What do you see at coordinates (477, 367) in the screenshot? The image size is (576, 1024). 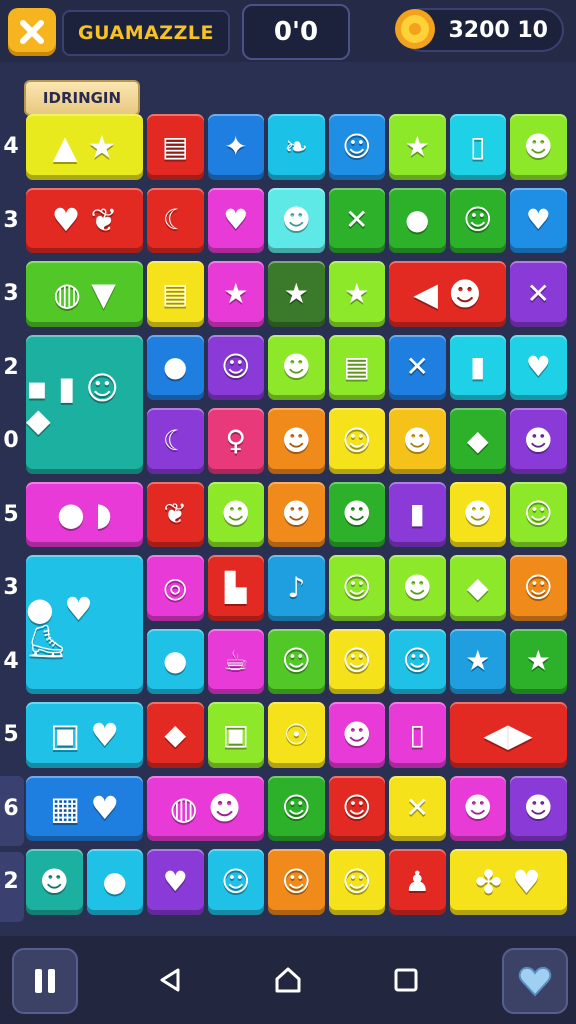 I see `tile-battery: ▮` at bounding box center [477, 367].